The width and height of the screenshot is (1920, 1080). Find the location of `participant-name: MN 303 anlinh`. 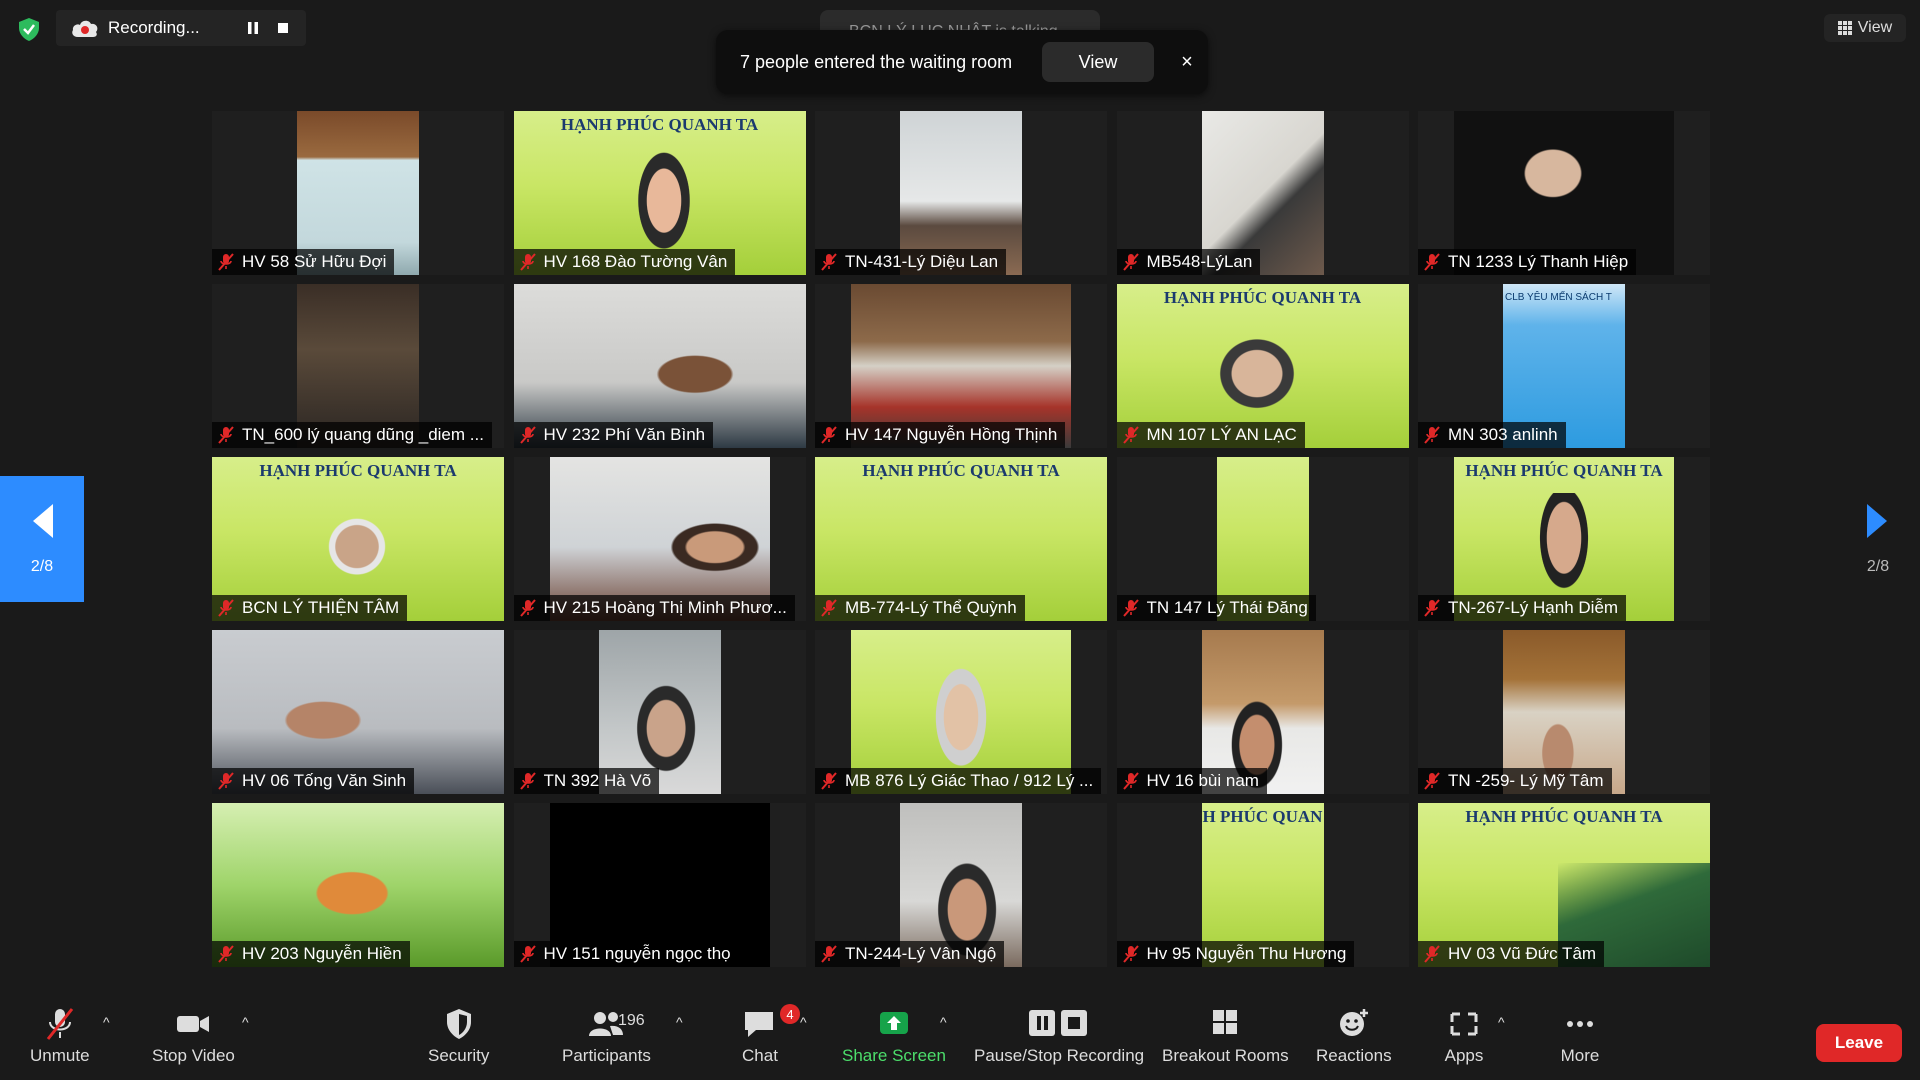

participant-name: MN 303 anlinh is located at coordinates (1503, 434).